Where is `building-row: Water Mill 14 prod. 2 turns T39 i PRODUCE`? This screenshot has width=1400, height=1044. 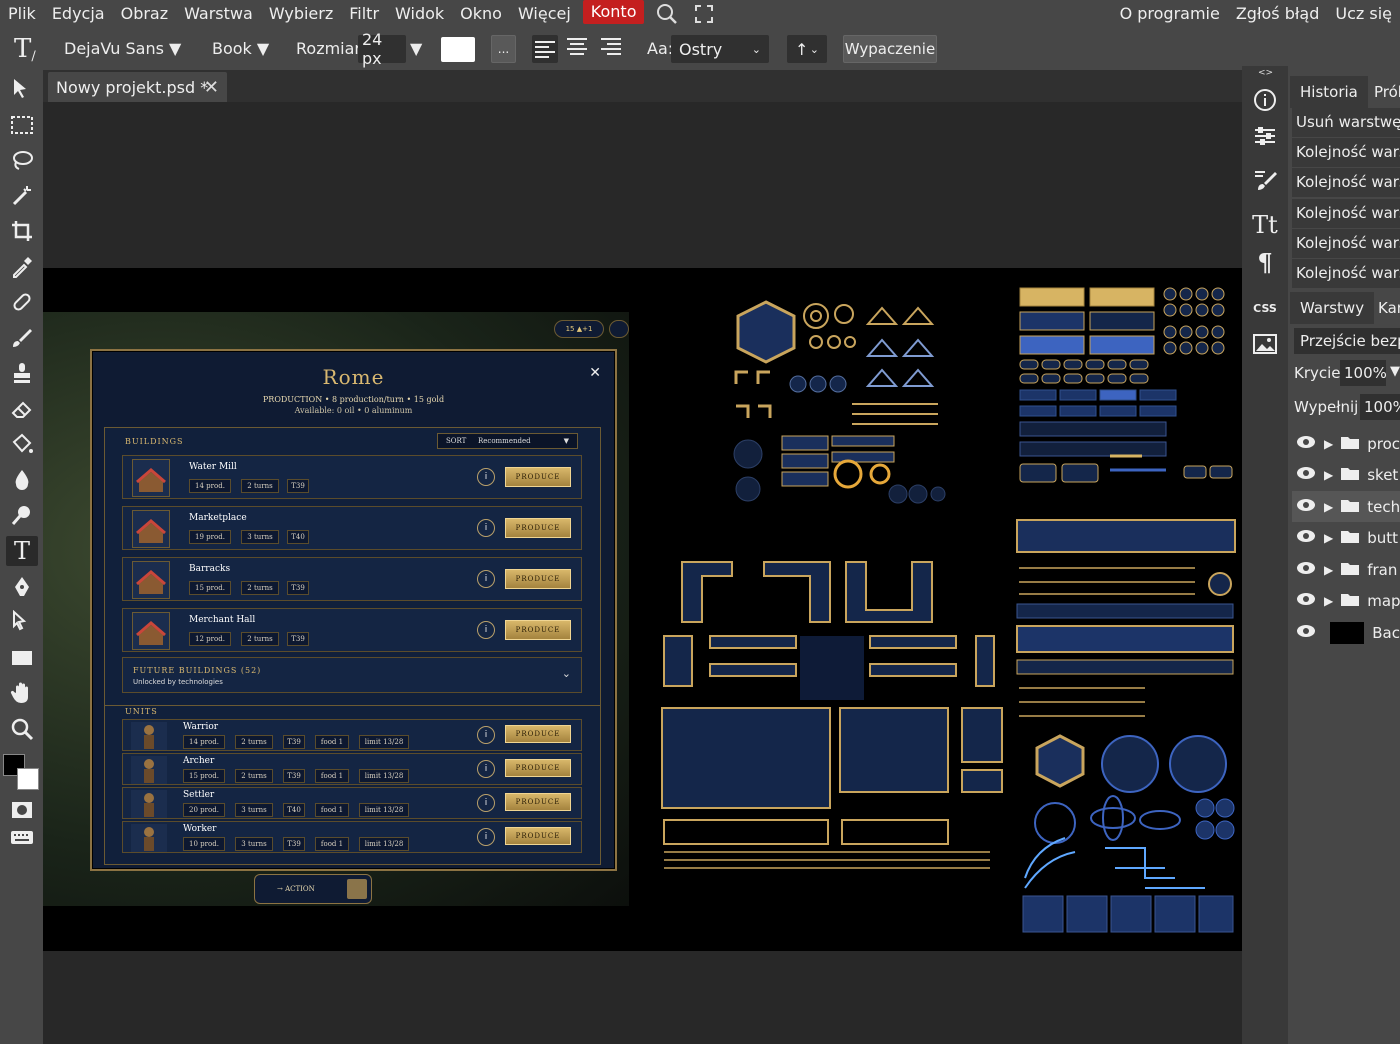 building-row: Water Mill 14 prod. 2 turns T39 i PRODUCE is located at coordinates (352, 477).